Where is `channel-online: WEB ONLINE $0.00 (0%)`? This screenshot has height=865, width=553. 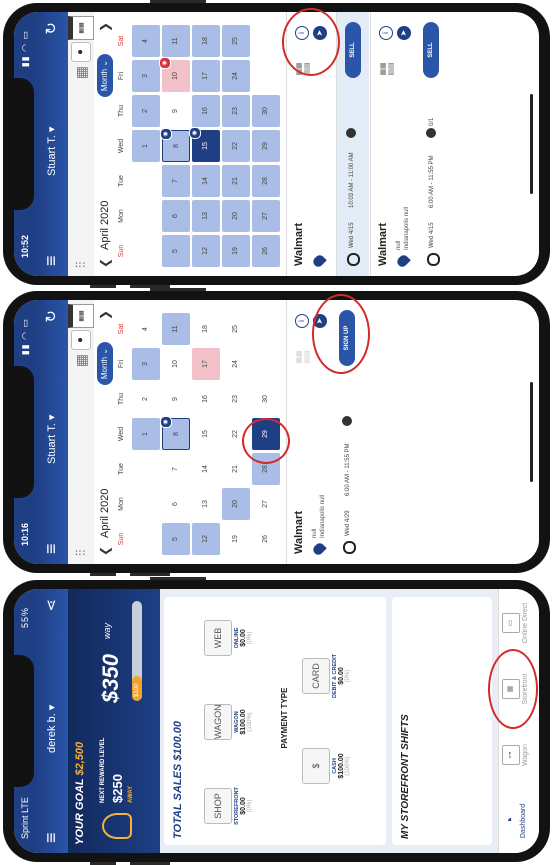 channel-online: WEB ONLINE $0.00 (0%) is located at coordinates (228, 638).